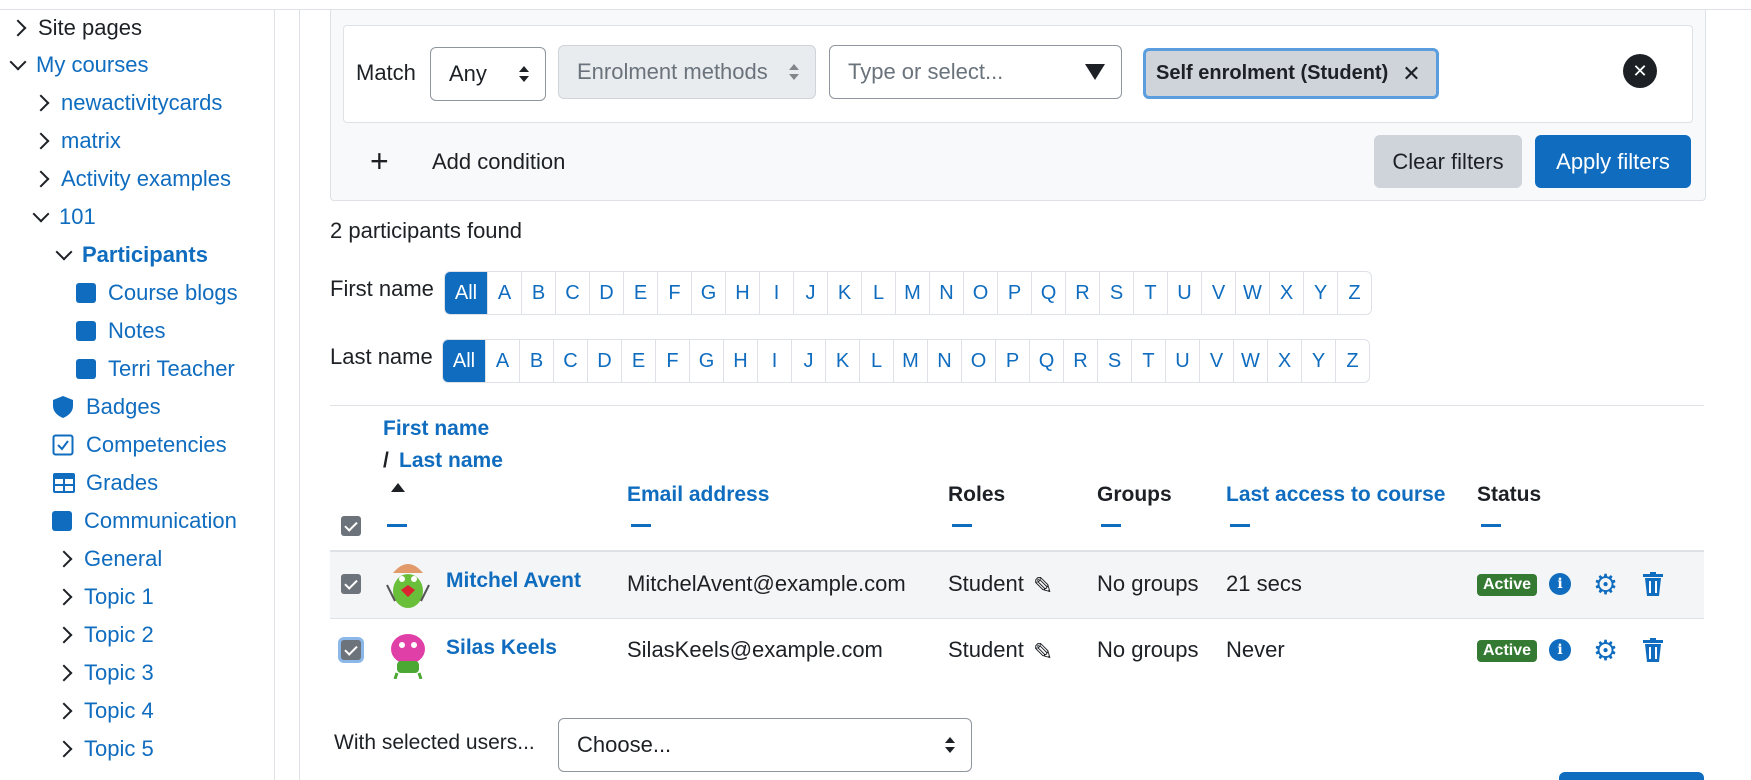  I want to click on selected-filter-chip: Self enrolment (Student) ✕, so click(1291, 73).